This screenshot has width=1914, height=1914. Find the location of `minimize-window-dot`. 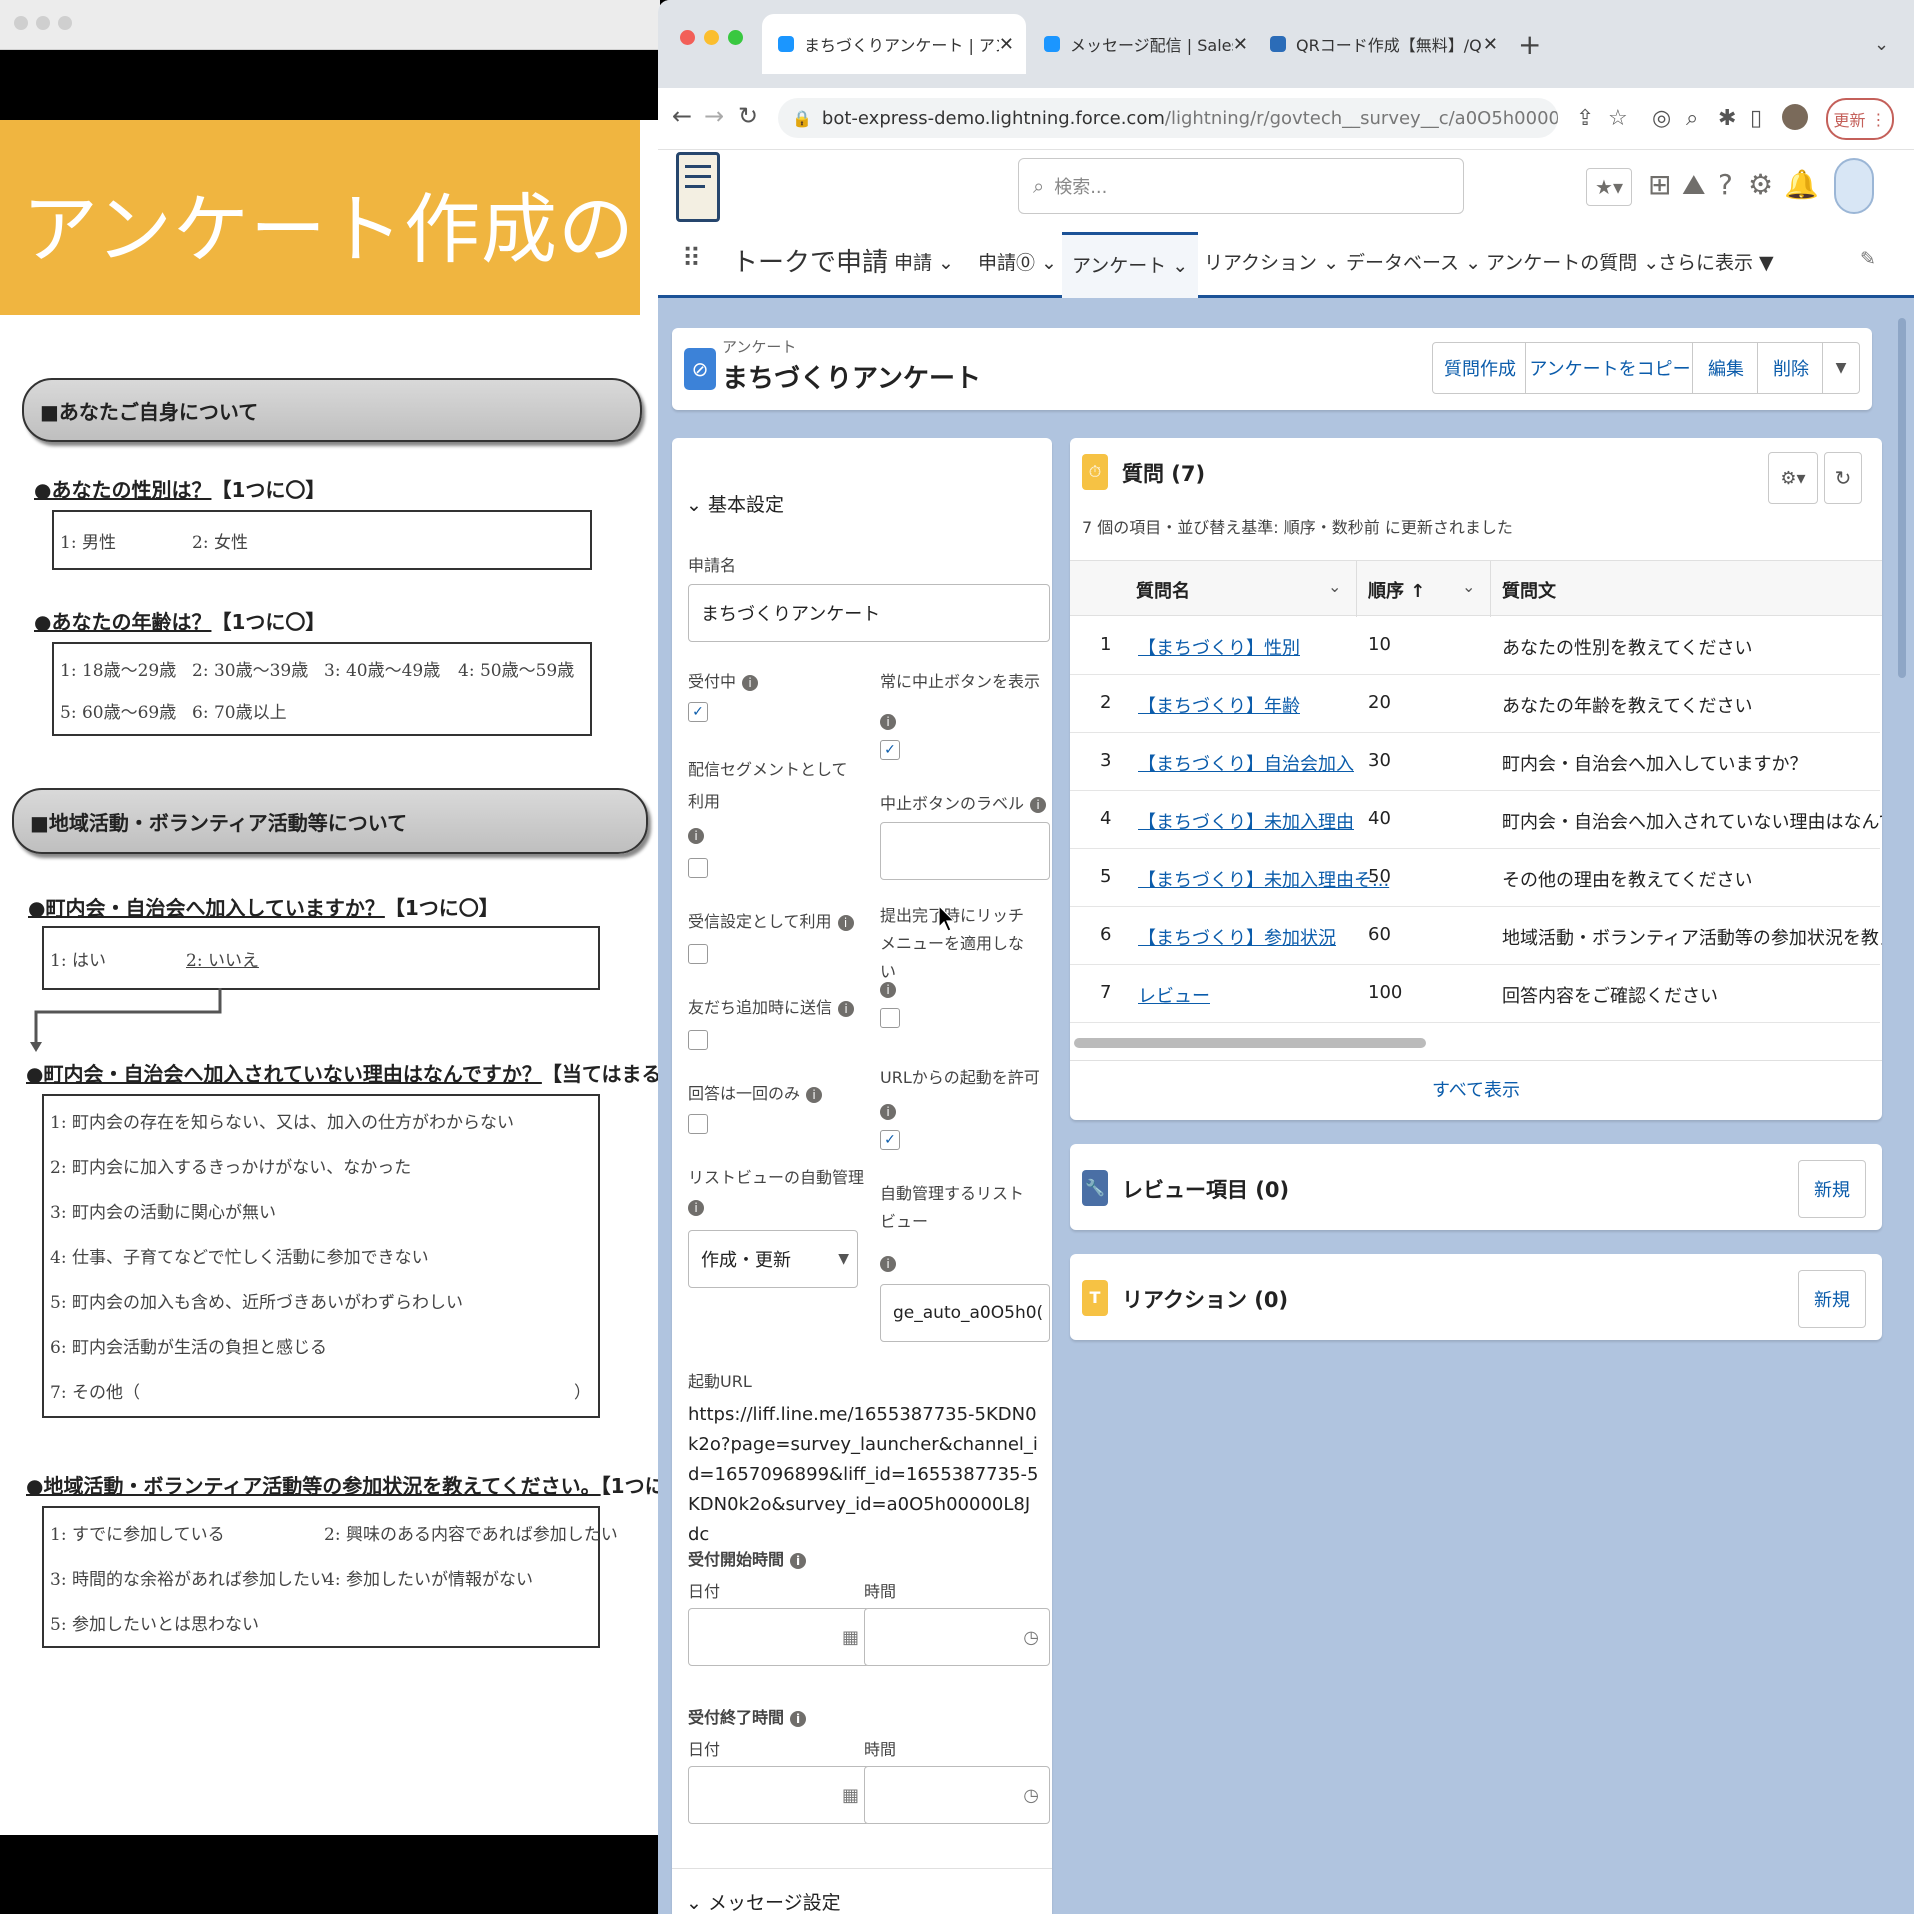

minimize-window-dot is located at coordinates (43, 23).